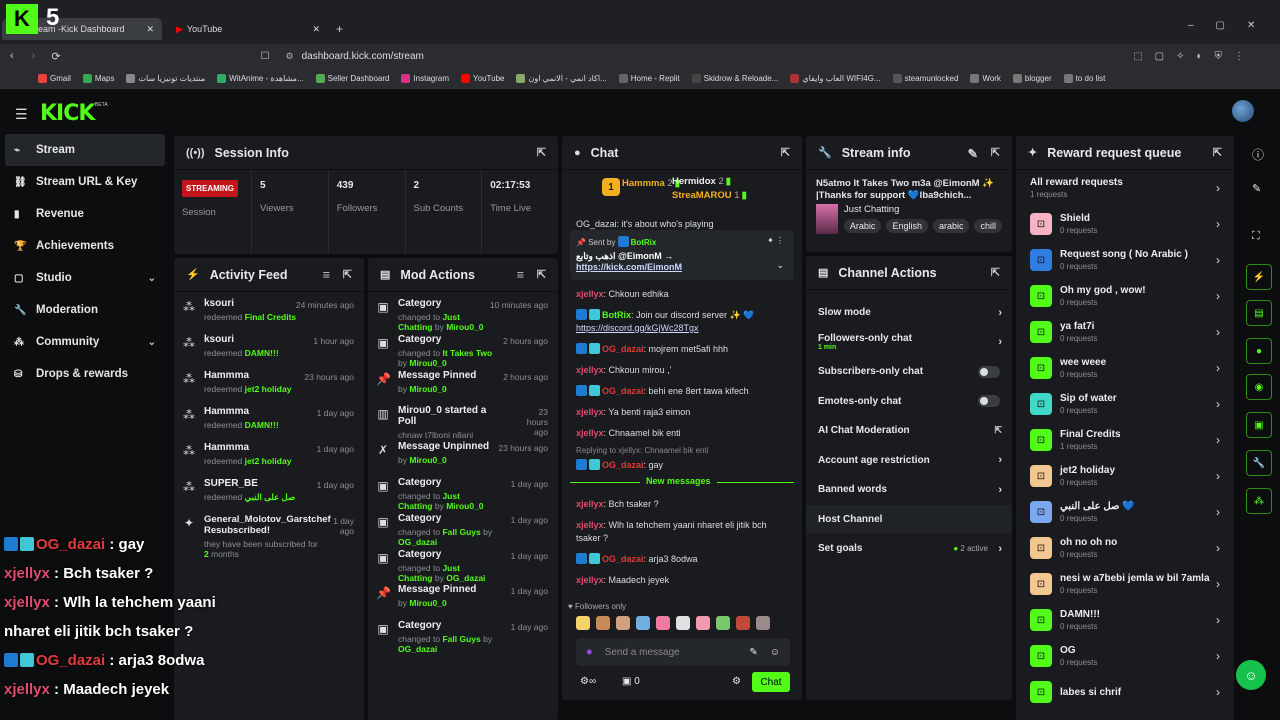 This screenshot has width=1280, height=720. I want to click on pin-toggle-icon: ✦ ⋮, so click(775, 240).